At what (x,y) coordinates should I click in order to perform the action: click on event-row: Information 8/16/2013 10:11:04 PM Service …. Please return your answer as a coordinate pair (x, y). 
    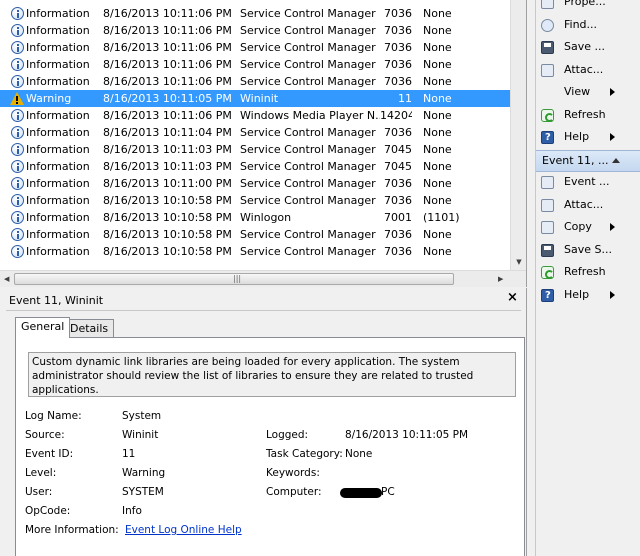
    Looking at the image, I should click on (263, 132).